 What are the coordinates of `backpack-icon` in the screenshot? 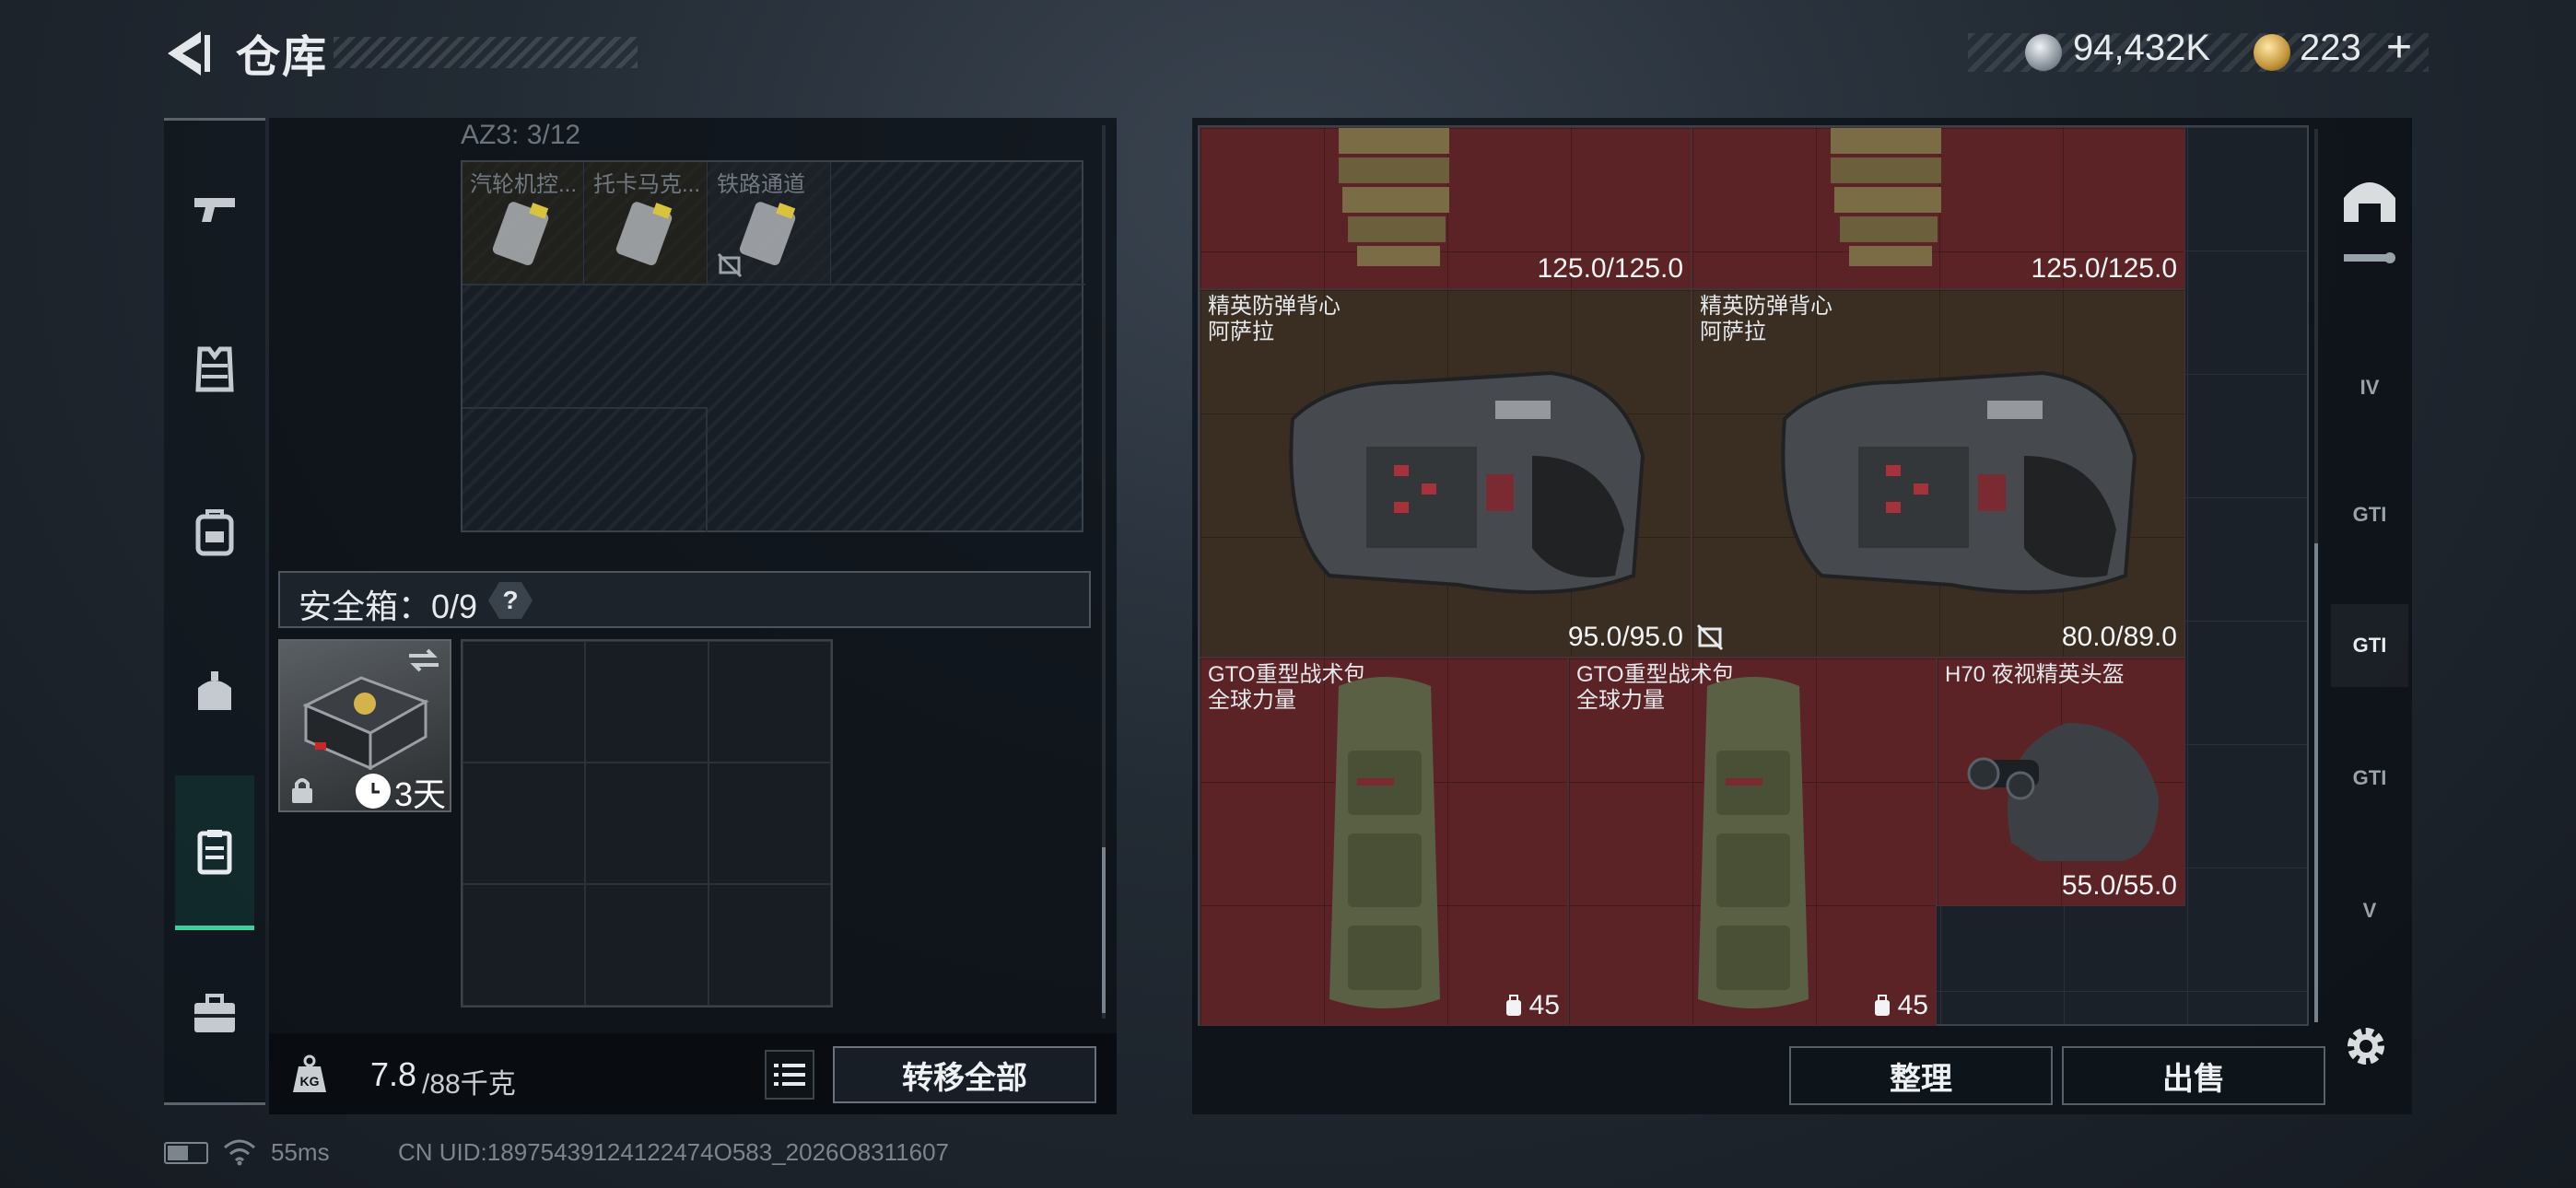 It's located at (214, 532).